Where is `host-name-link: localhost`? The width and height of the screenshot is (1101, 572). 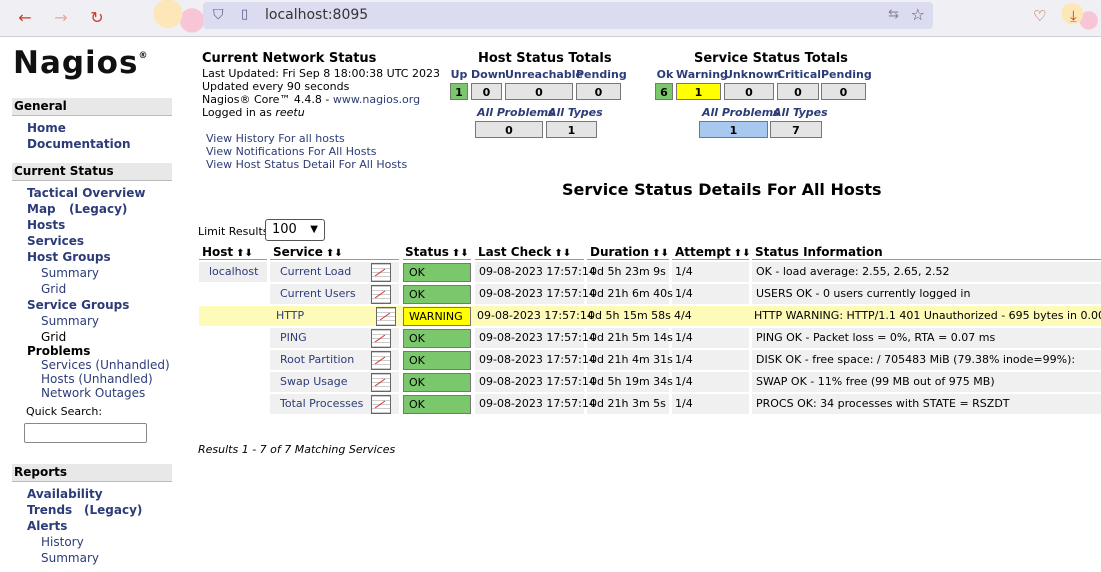
host-name-link: localhost is located at coordinates (233, 272).